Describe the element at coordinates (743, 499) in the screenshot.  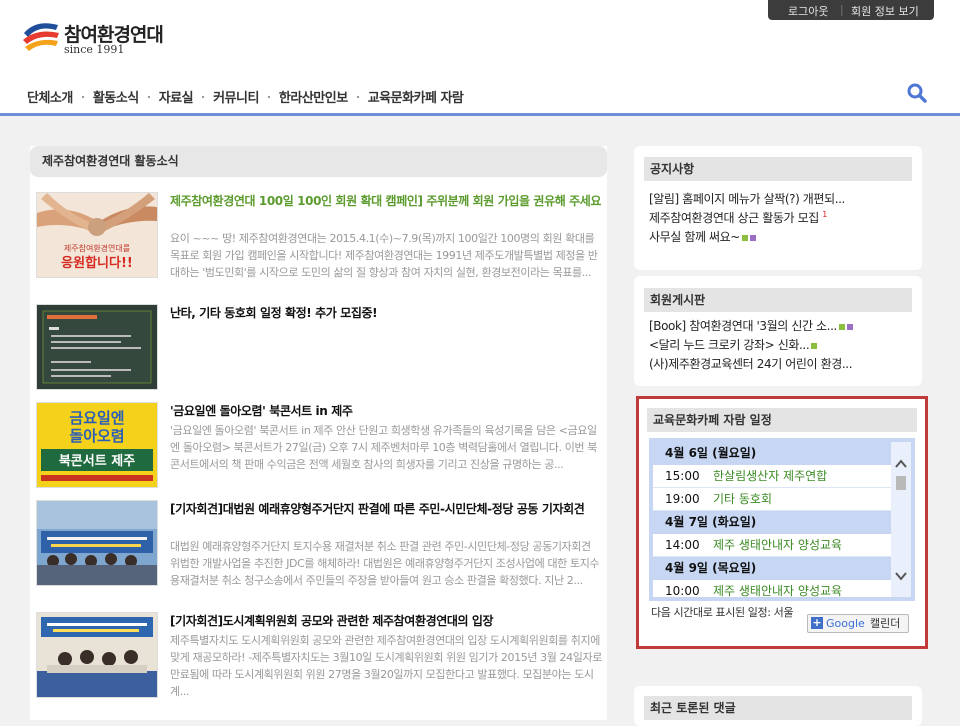
I see `event-name: 기타 동호회` at that location.